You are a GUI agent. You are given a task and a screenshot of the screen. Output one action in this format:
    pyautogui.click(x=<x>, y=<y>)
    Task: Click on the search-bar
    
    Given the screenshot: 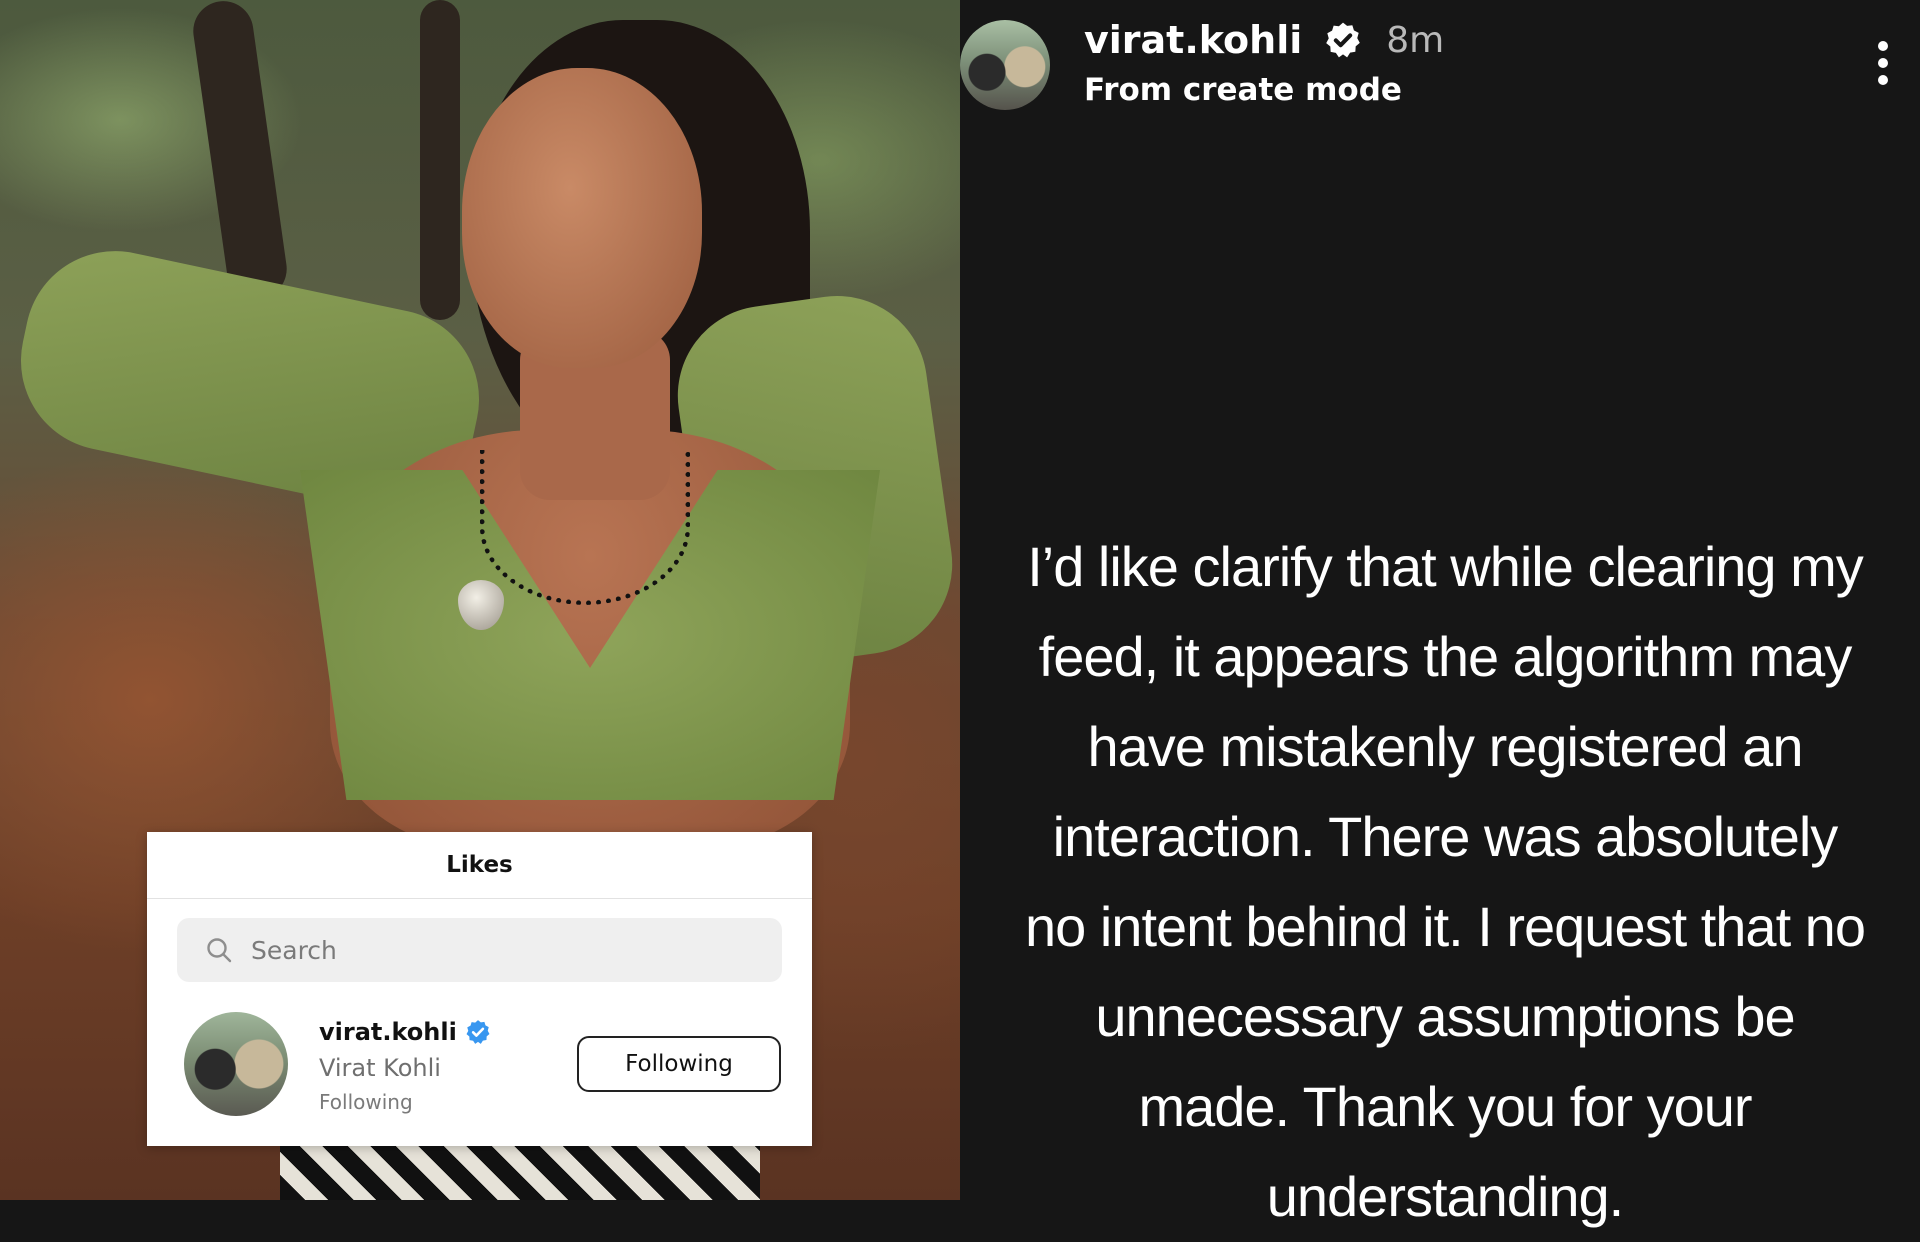 What is the action you would take?
    pyautogui.click(x=479, y=950)
    